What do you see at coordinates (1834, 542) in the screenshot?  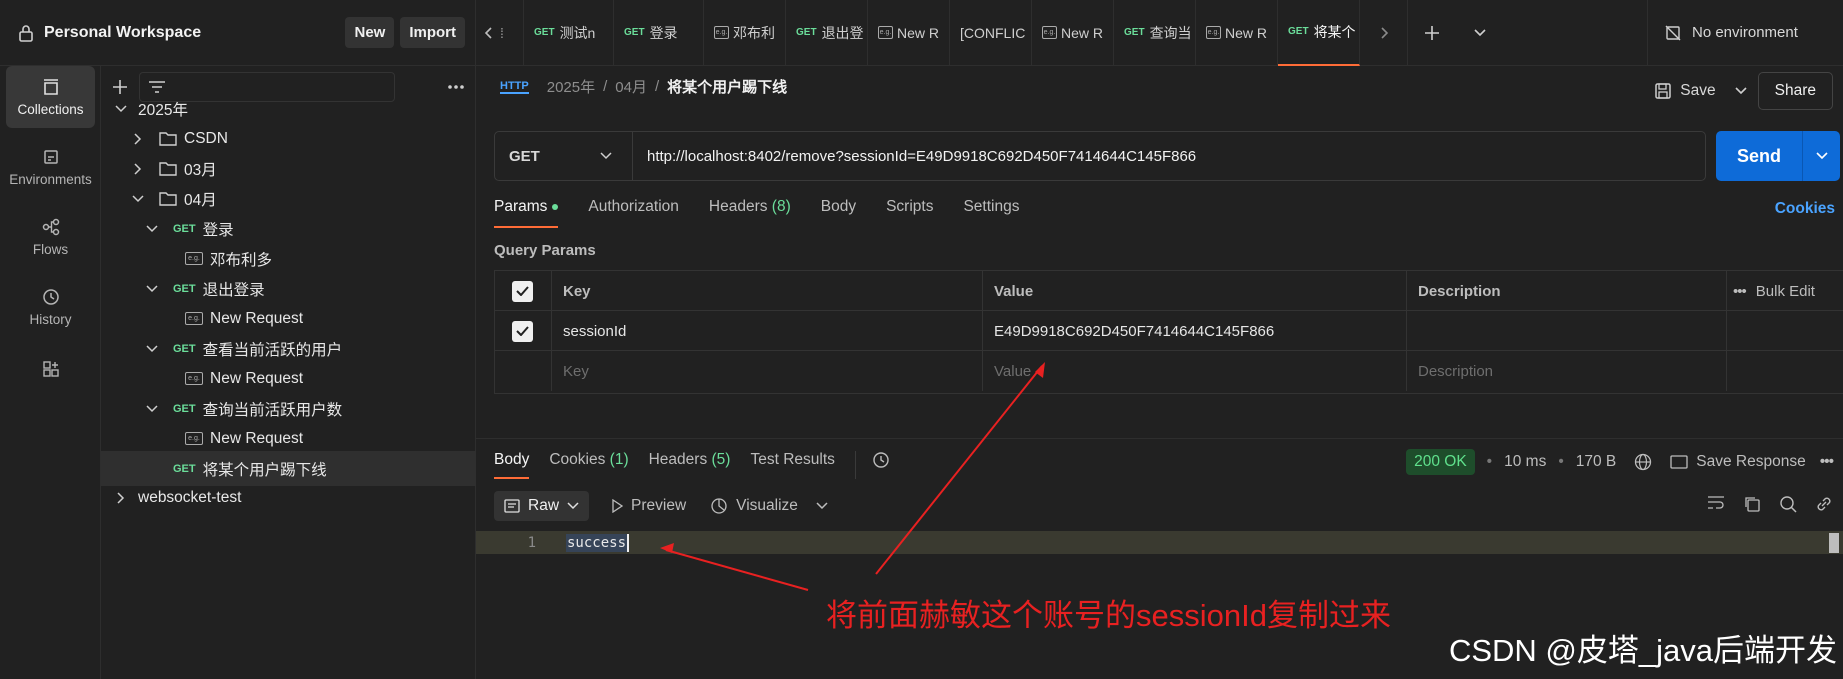 I see `scrollbar-thumb` at bounding box center [1834, 542].